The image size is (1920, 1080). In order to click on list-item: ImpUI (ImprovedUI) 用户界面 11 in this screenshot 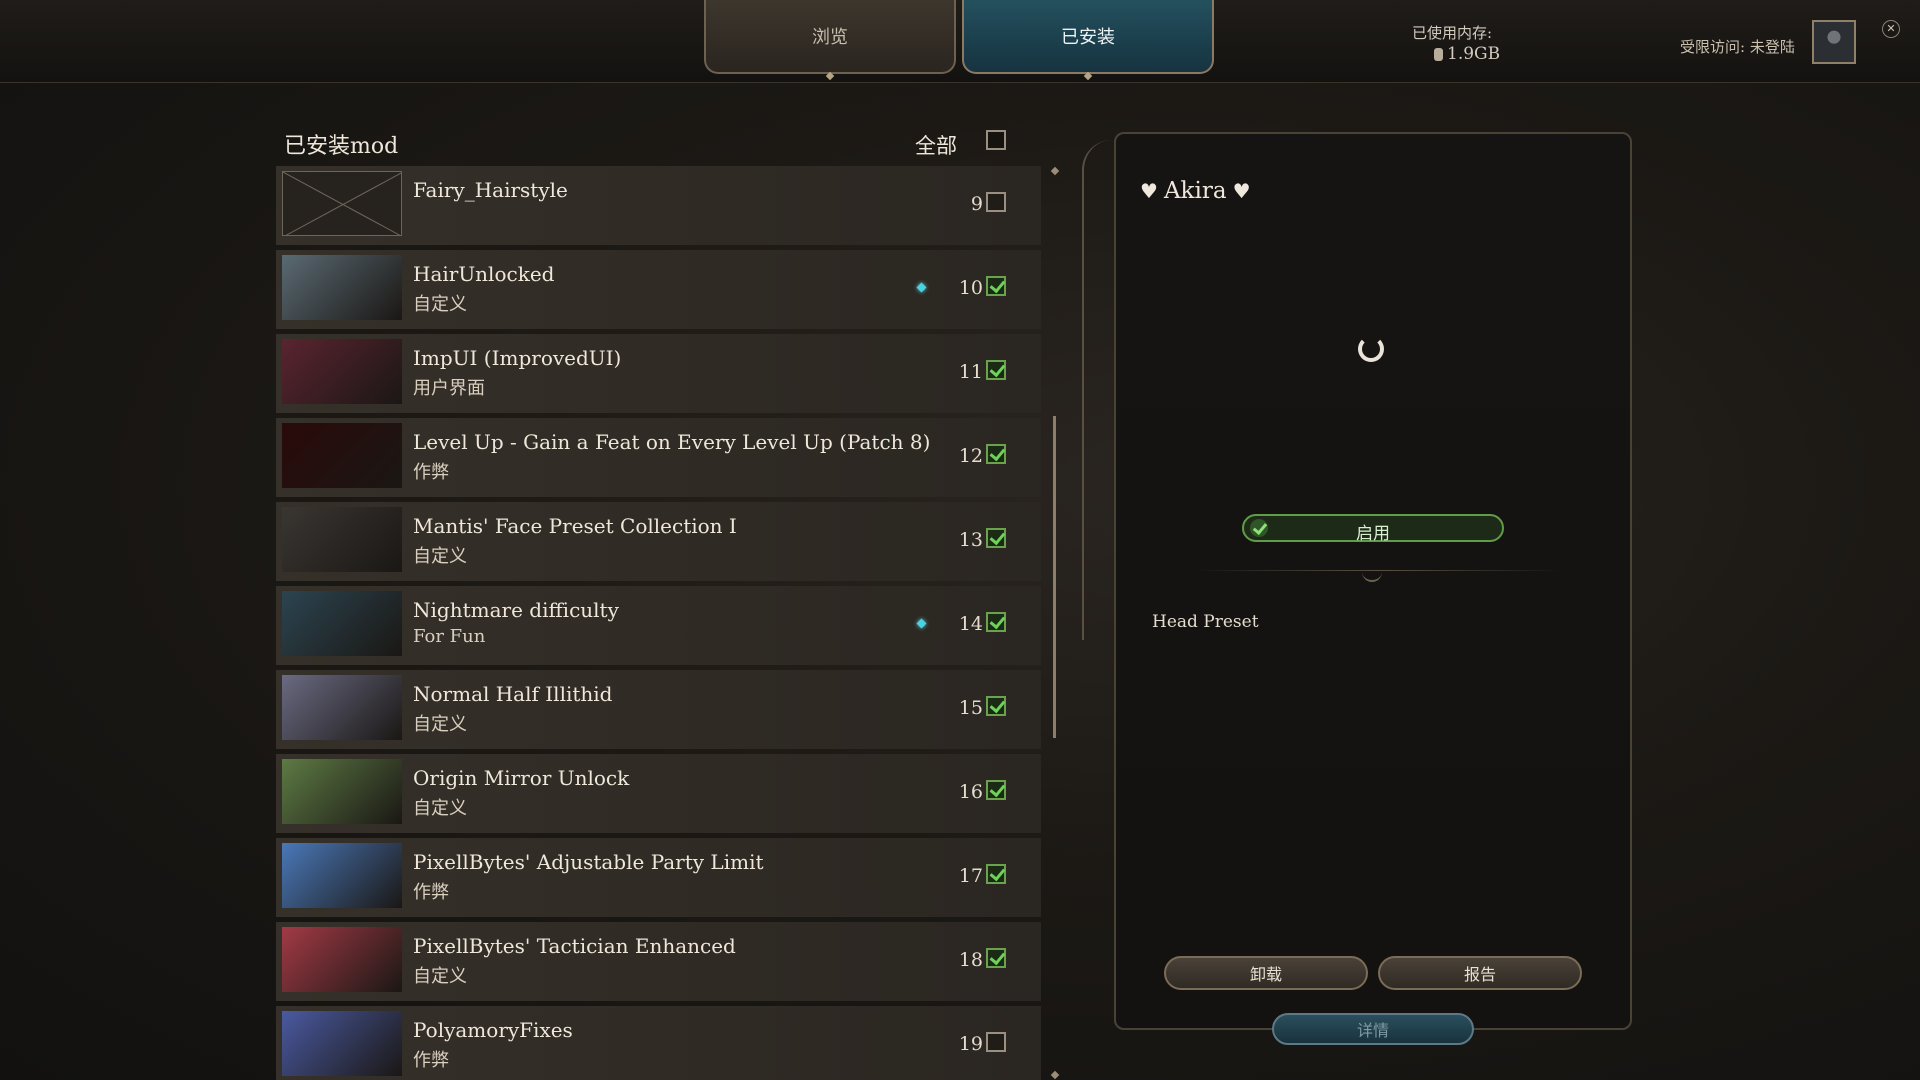, I will do `click(658, 373)`.